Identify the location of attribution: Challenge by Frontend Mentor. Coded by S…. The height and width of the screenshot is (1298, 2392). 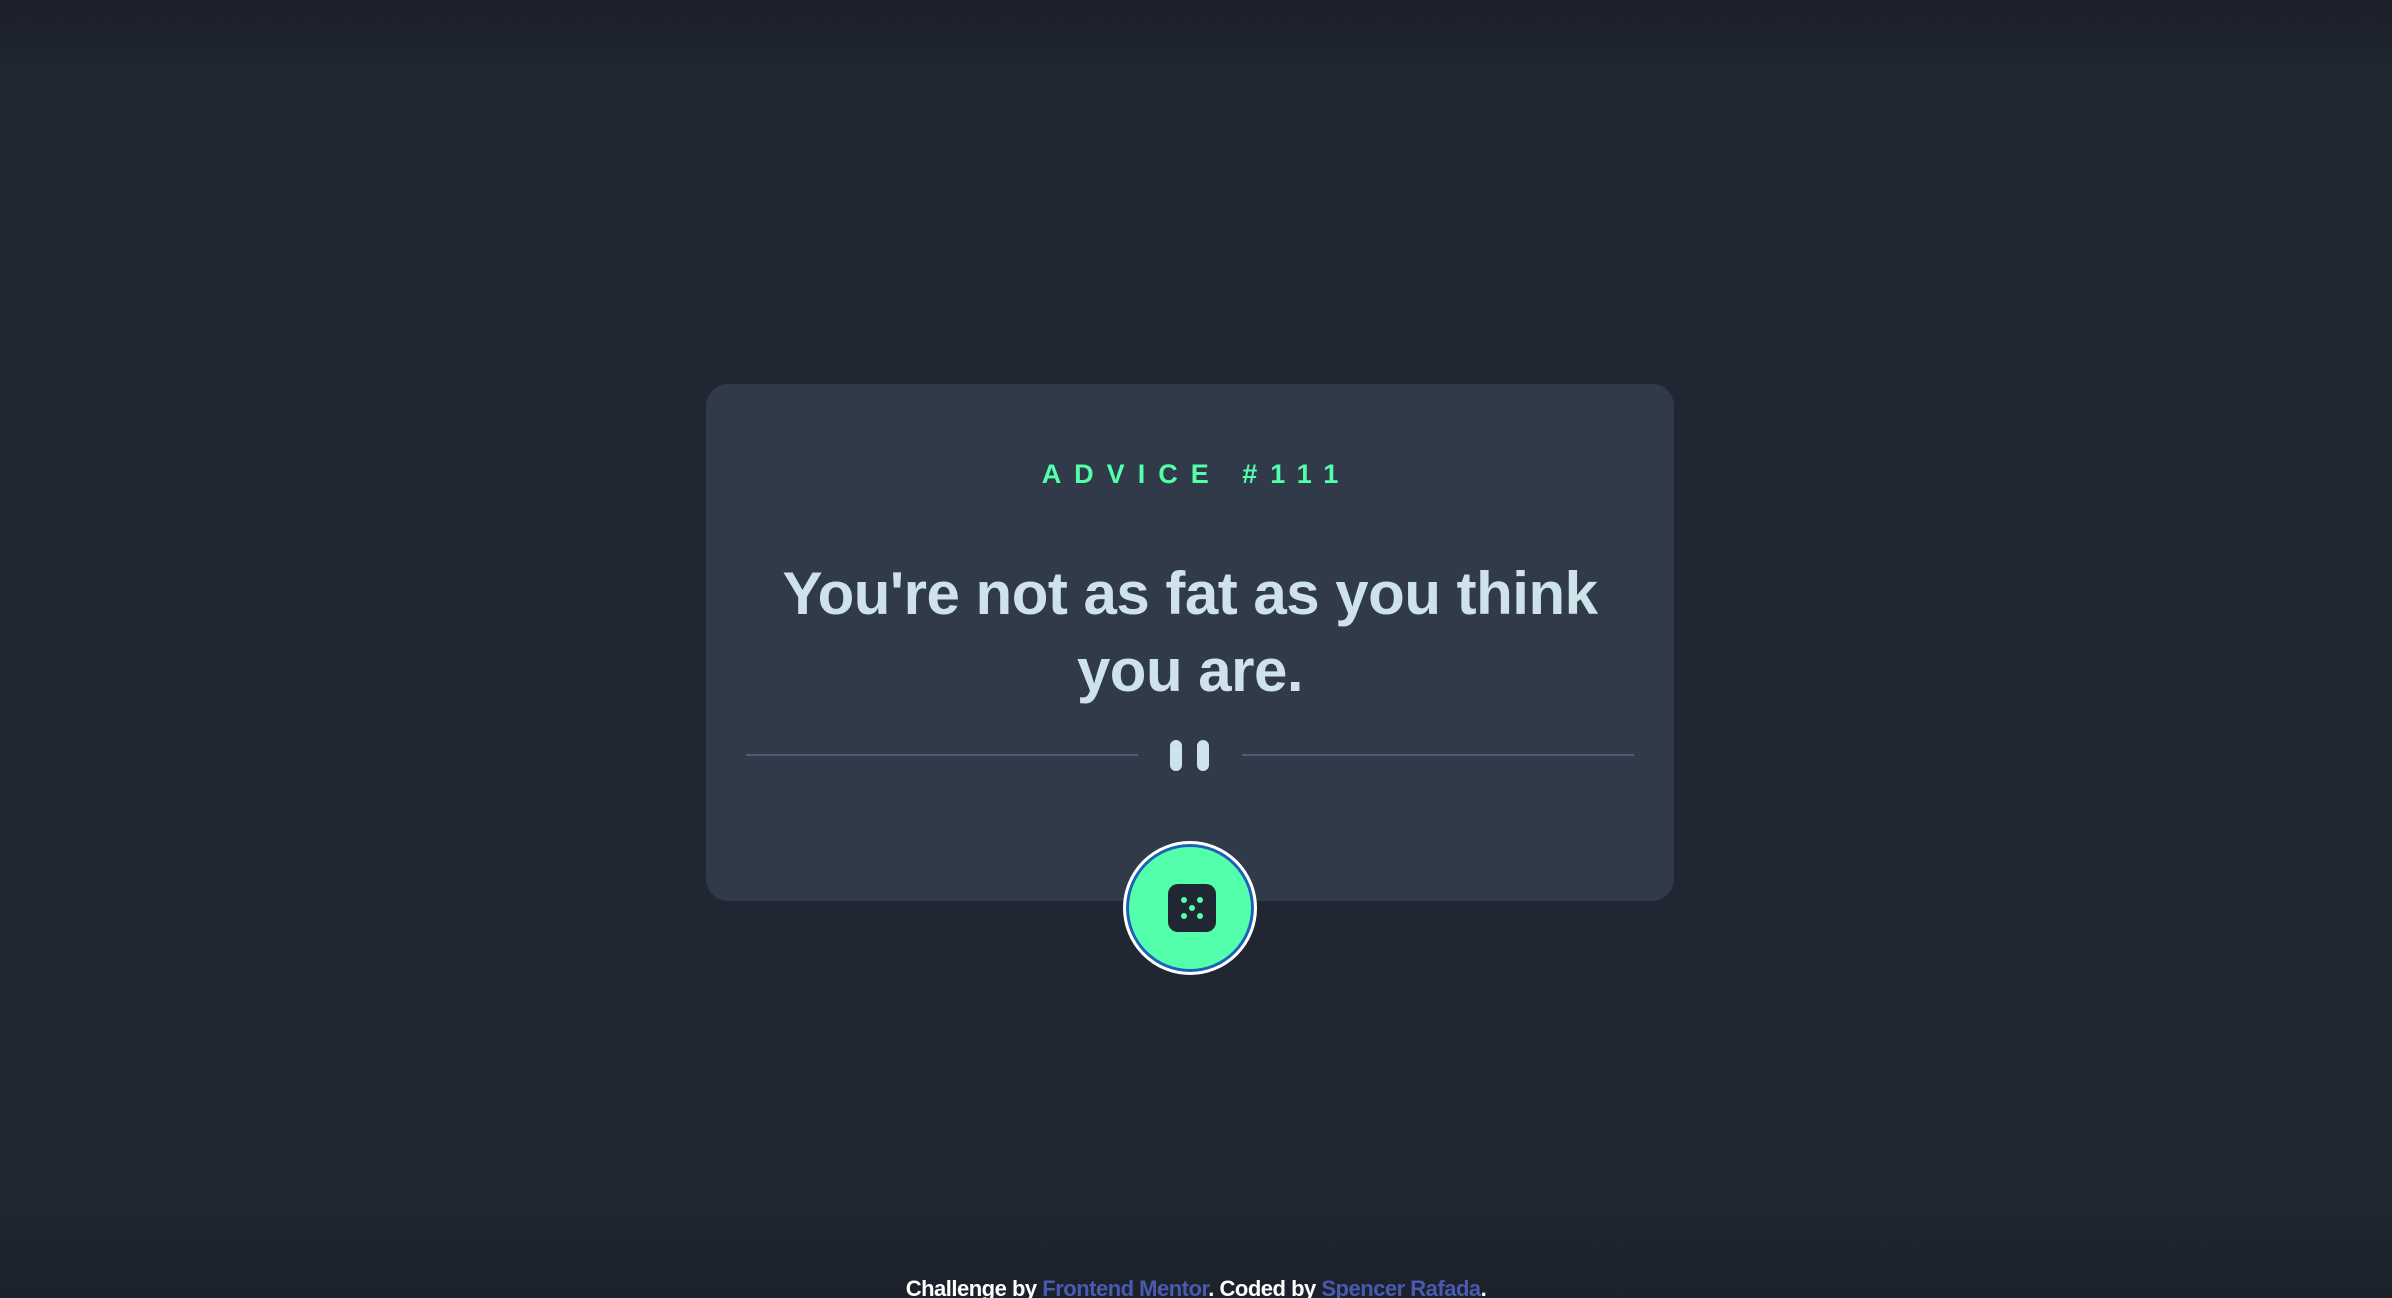
(1196, 1287).